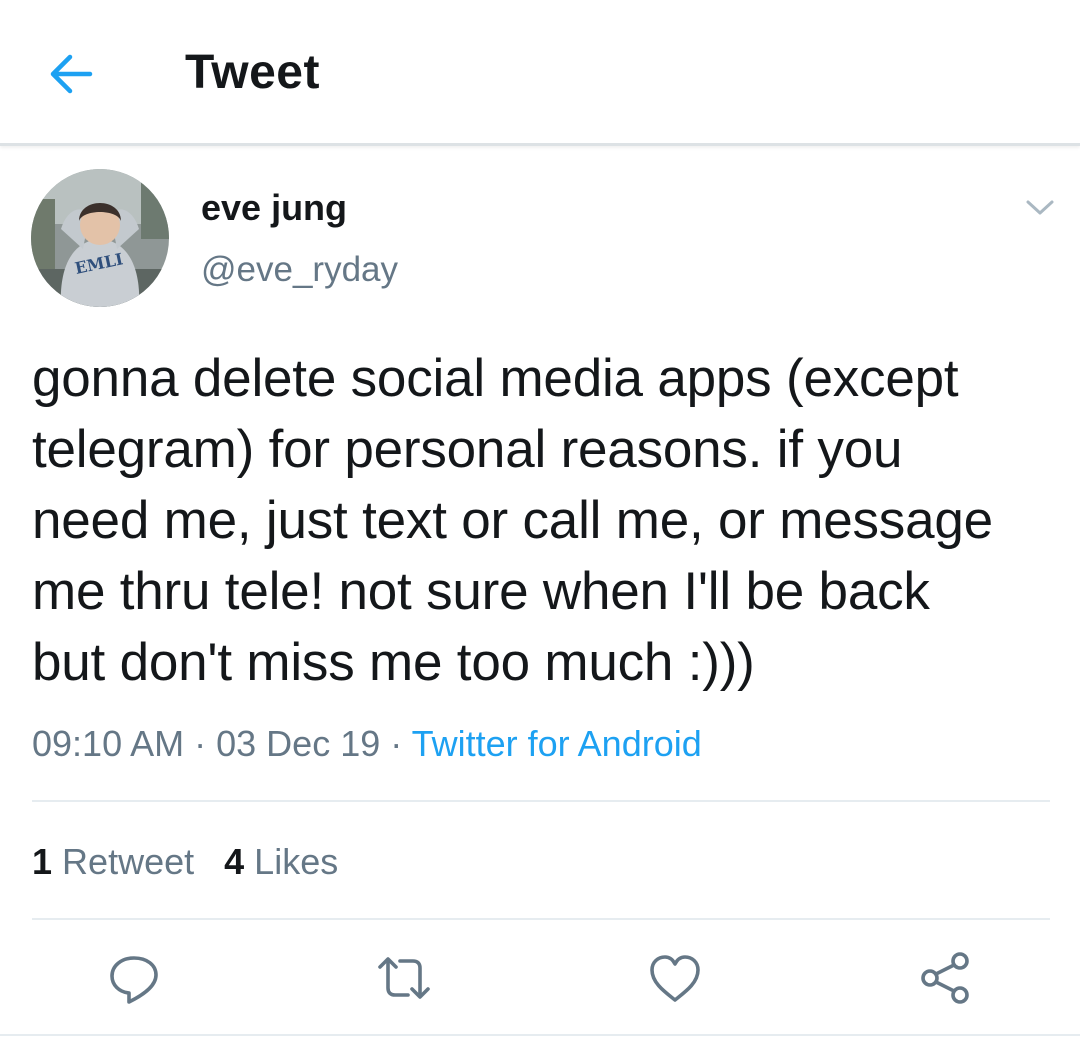  I want to click on avatar: EMLI, so click(100, 238).